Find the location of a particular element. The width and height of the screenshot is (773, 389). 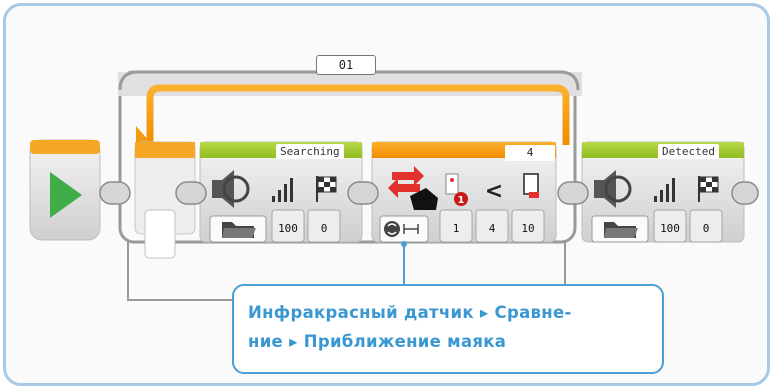

loop-iteration-count: 4 is located at coordinates (530, 153).